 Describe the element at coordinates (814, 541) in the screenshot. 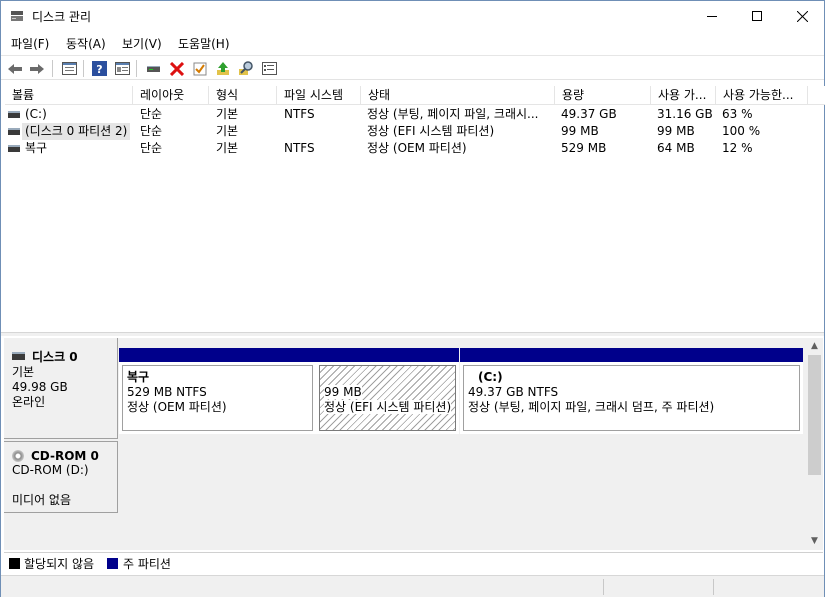

I see `scroll-down-icon: ▼` at that location.